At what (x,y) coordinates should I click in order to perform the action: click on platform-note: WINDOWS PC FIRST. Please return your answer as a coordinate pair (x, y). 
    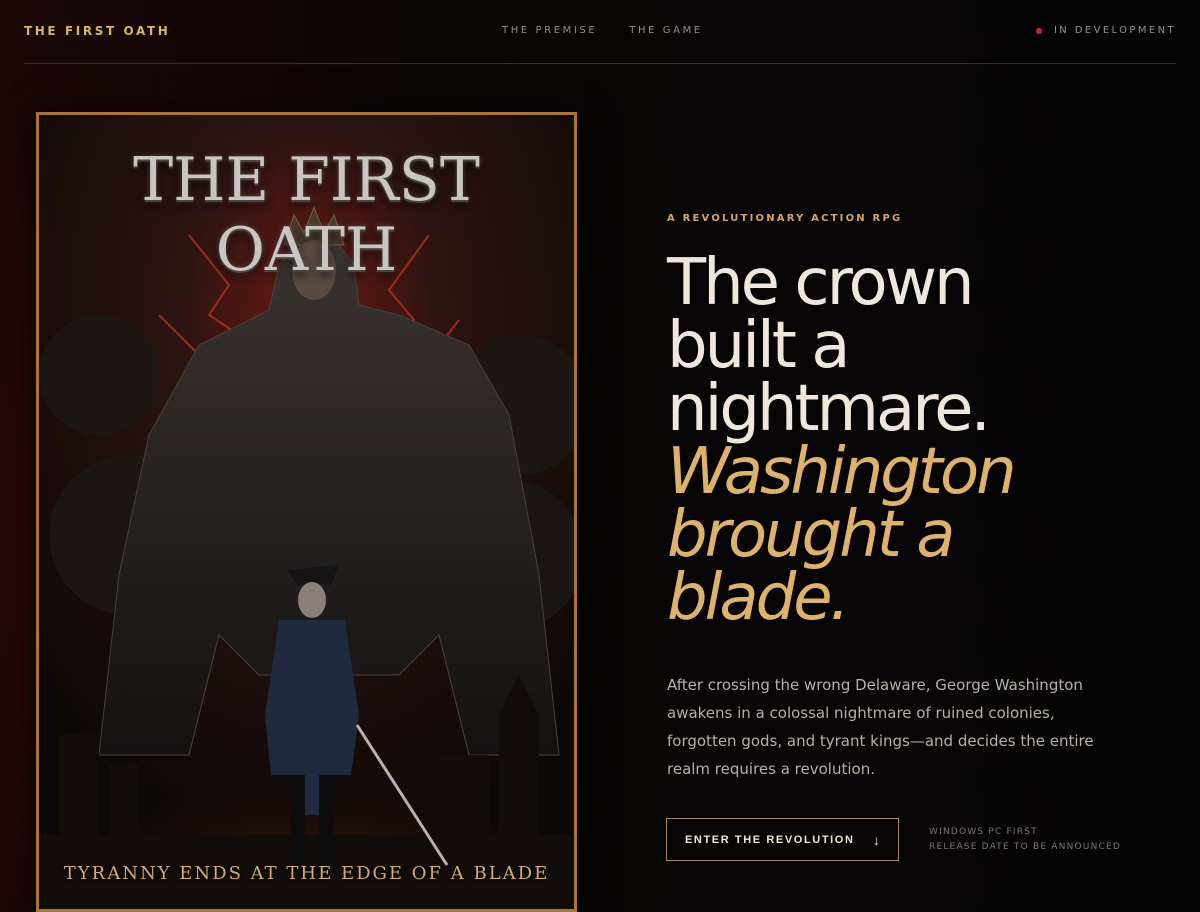
    Looking at the image, I should click on (983, 832).